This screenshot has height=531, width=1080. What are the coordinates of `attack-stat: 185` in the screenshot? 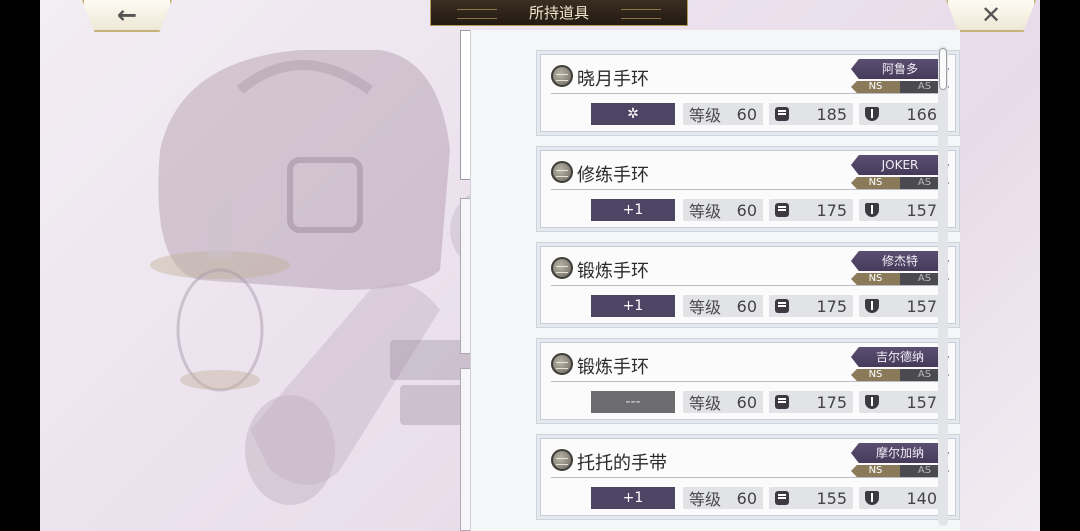 It's located at (811, 114).